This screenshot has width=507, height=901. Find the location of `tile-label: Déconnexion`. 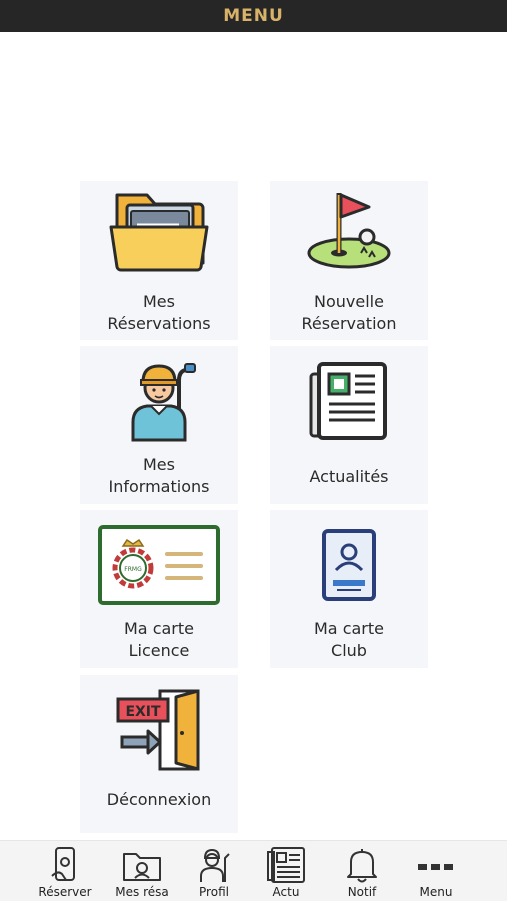

tile-label: Déconnexion is located at coordinates (159, 799).